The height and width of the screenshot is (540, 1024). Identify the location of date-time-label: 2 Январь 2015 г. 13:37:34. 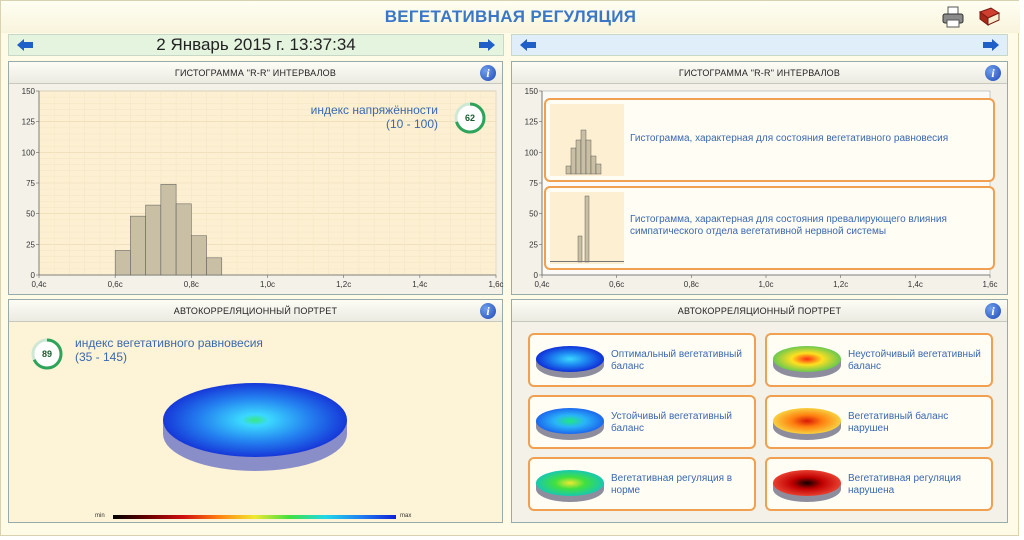
(256, 44).